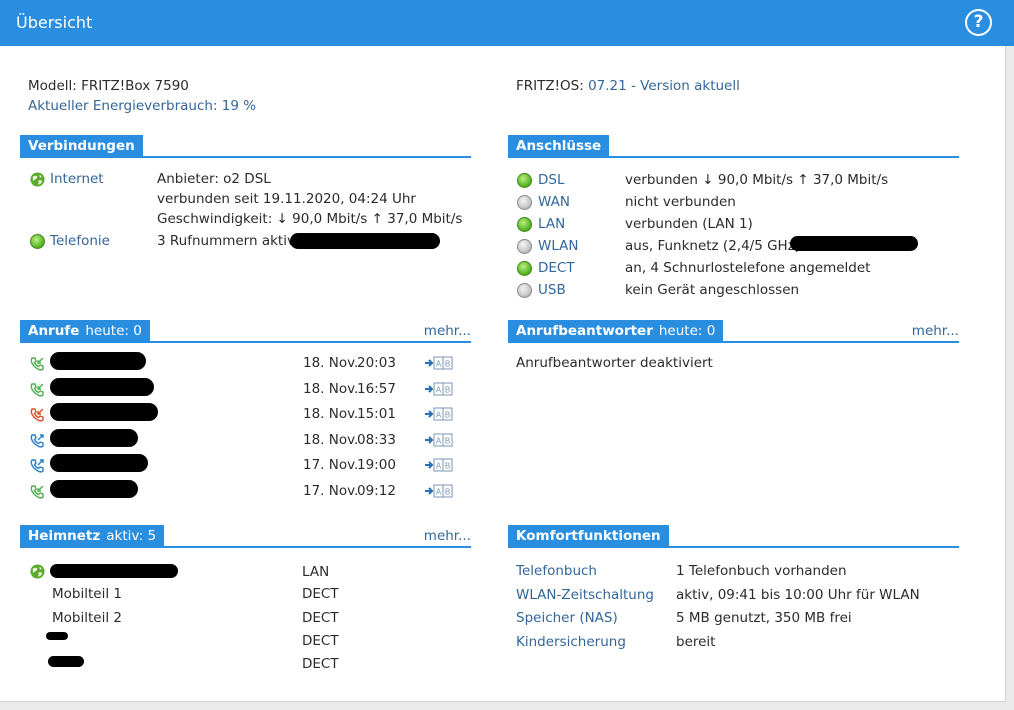  What do you see at coordinates (131, 536) in the screenshot?
I see `heimnetz-count: aktiv: 5` at bounding box center [131, 536].